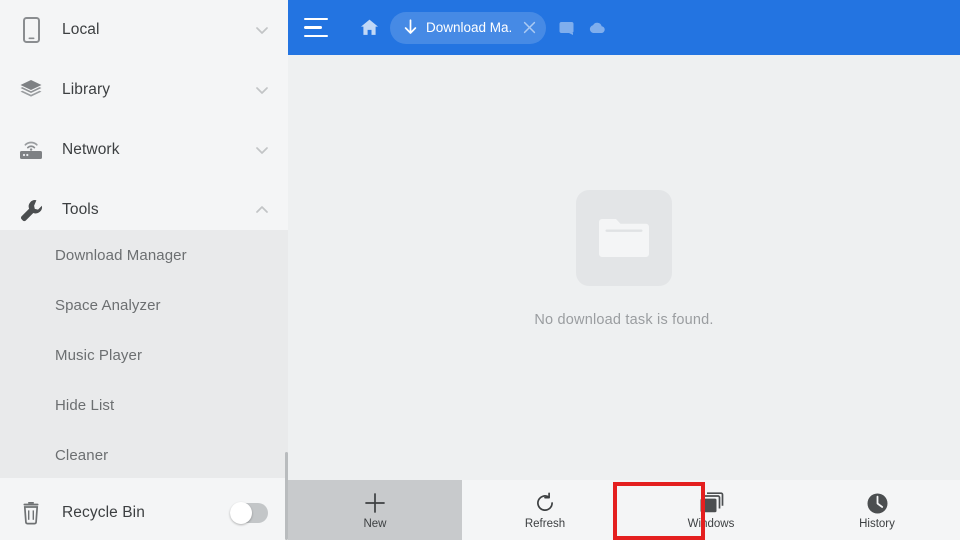 The image size is (960, 540). I want to click on submenu-item-label: Hide List, so click(85, 405).